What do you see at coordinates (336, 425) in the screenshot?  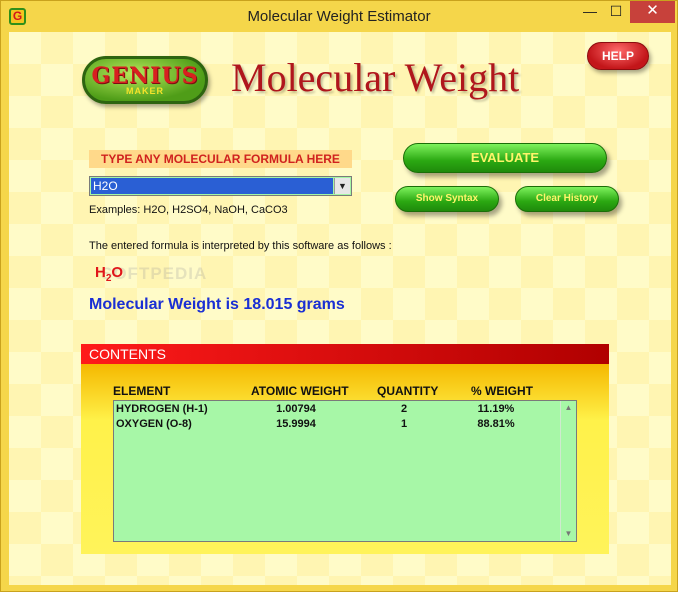 I see `list-item: OXYGEN (O-8) 15.9994 1 88.81%` at bounding box center [336, 425].